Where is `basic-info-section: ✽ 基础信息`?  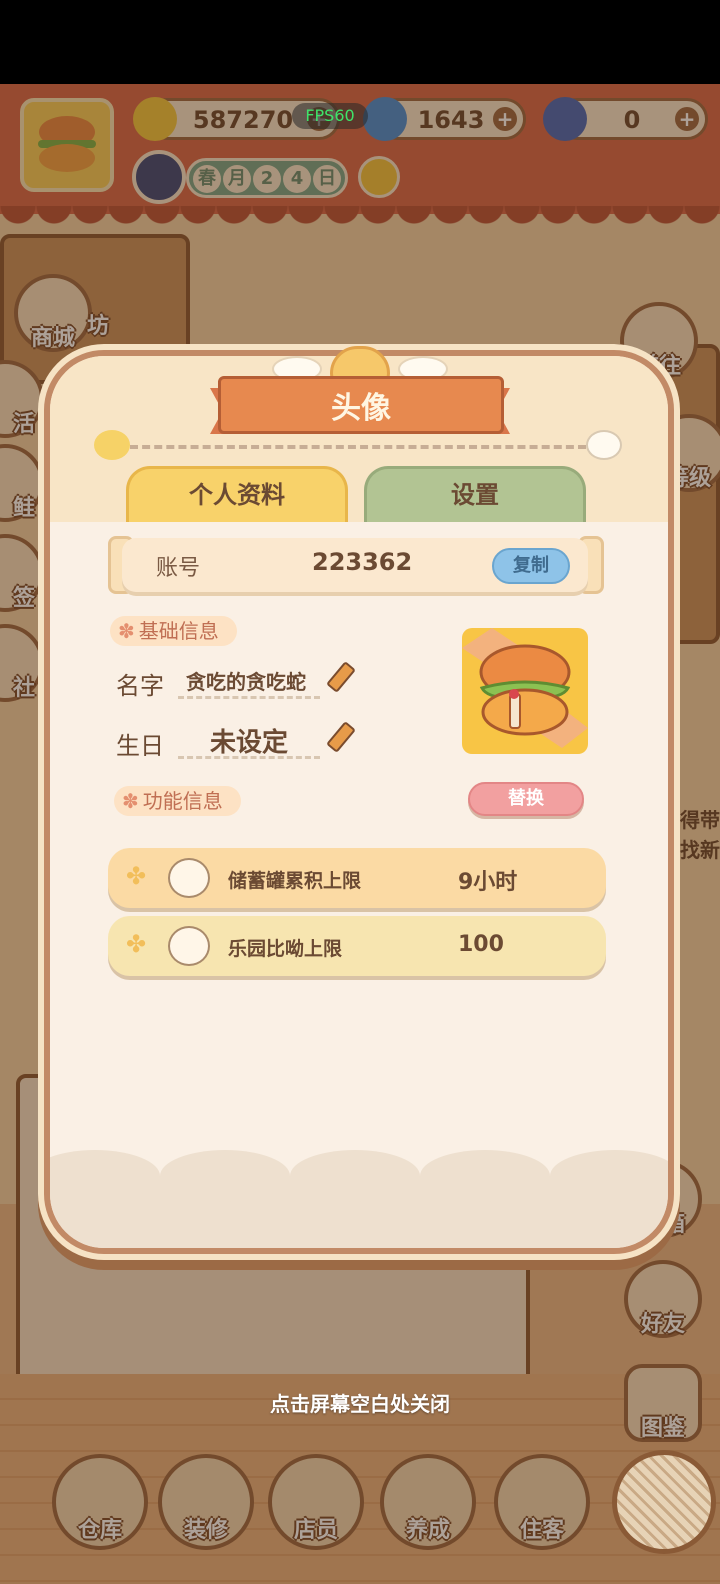
basic-info-section: ✽ 基础信息 is located at coordinates (173, 631).